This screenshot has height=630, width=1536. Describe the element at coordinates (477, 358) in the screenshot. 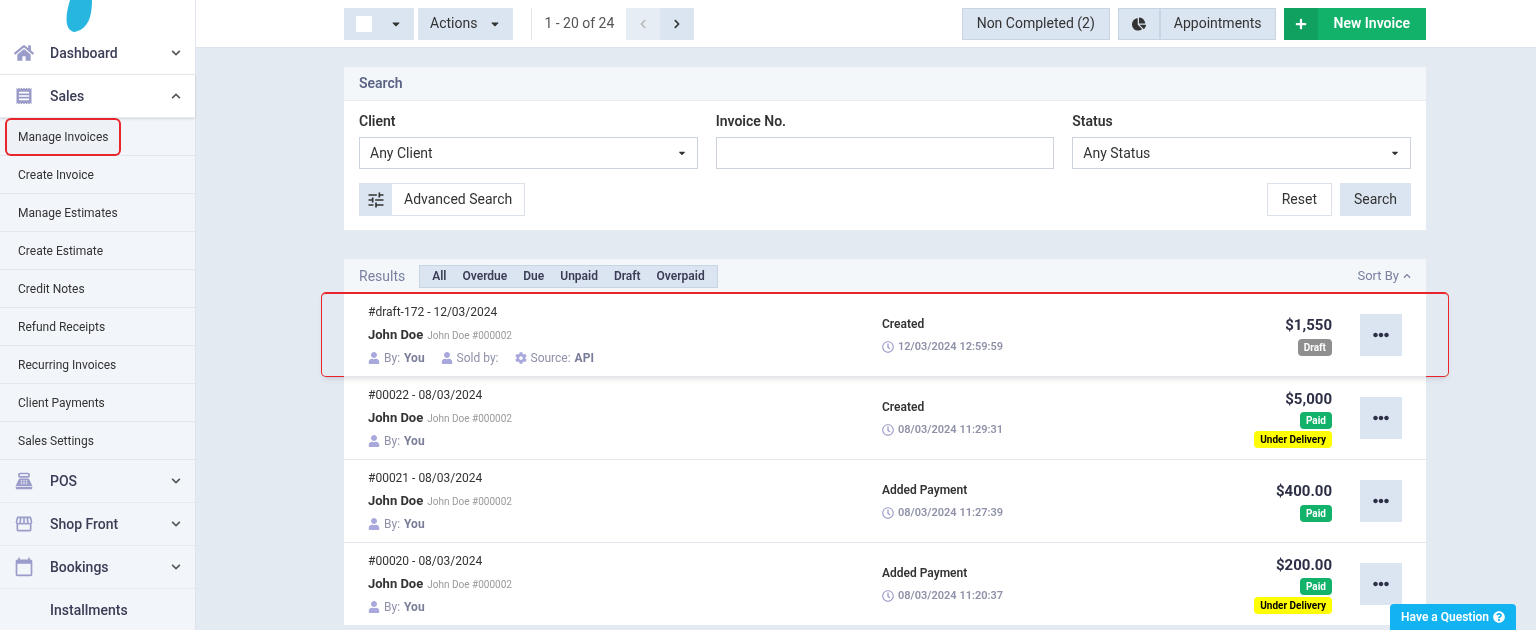

I see `sold-by-label: Sold by:` at that location.